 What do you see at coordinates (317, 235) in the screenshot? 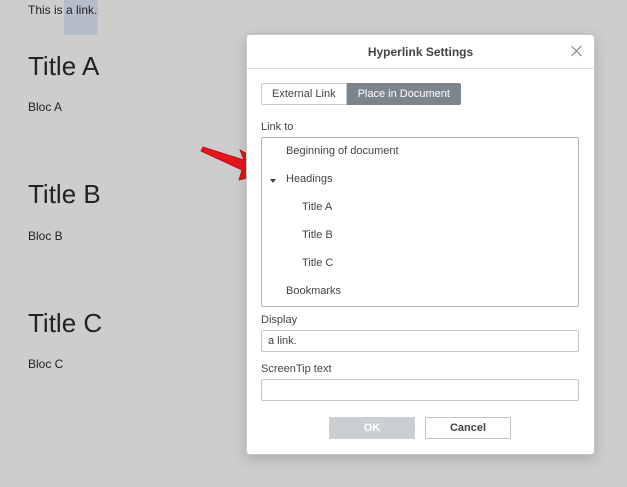
I see `tree-item-title-b: Title B` at bounding box center [317, 235].